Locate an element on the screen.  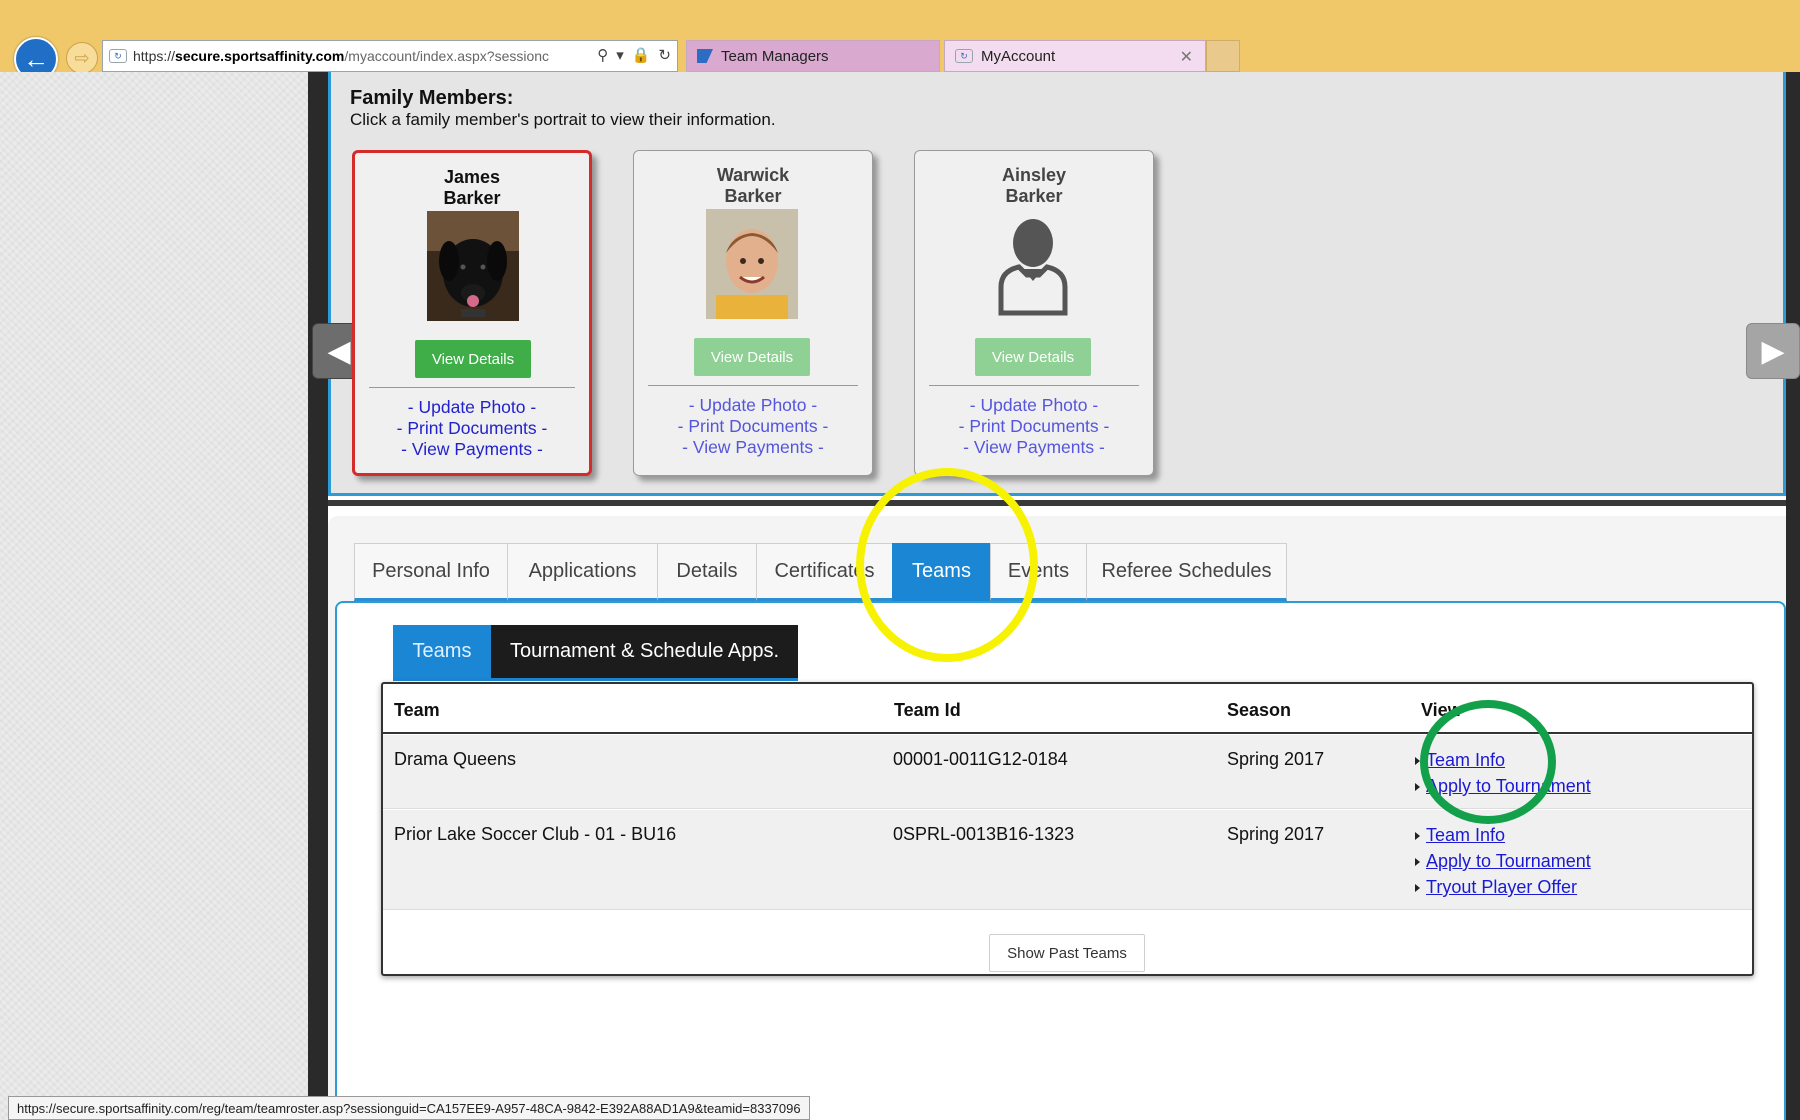
url-path: /myaccount/index.aspx?sessionc is located at coordinates (447, 56).